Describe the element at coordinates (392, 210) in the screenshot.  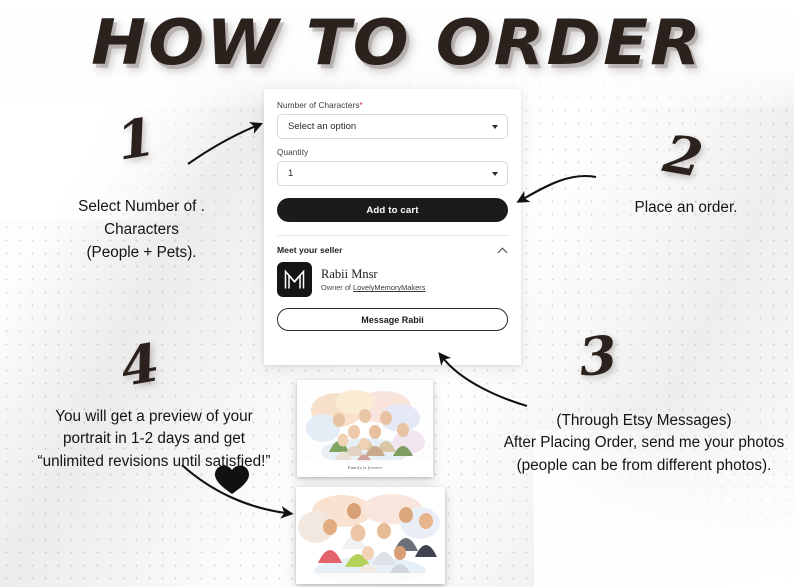
I see `add-to-cart-button: Add to cart` at that location.